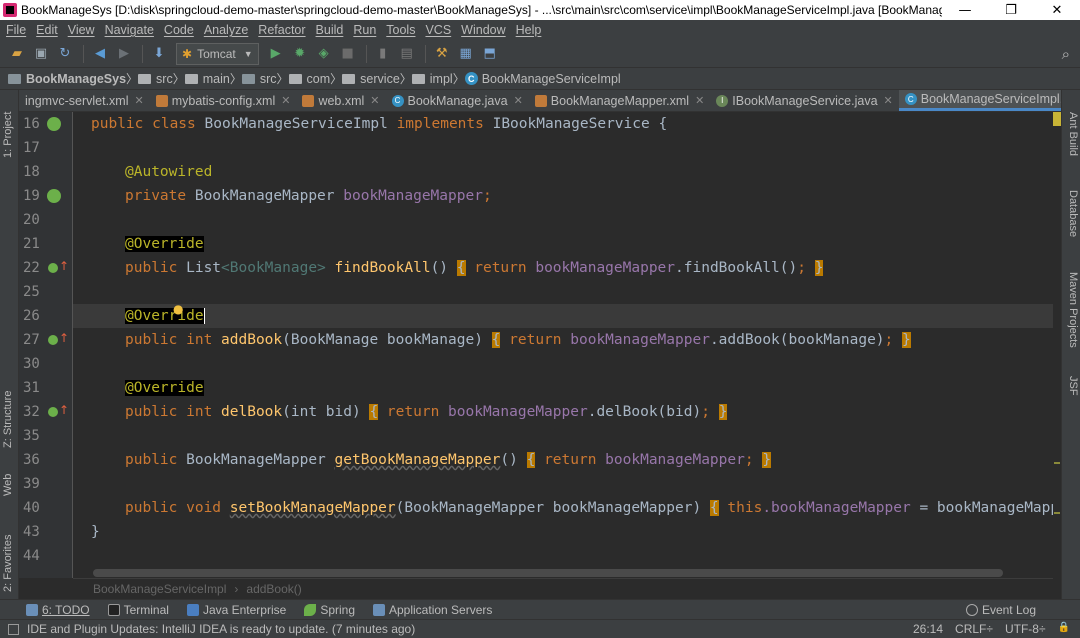 This screenshot has height=638, width=1080. I want to click on menu-vcs: VCS, so click(438, 30).